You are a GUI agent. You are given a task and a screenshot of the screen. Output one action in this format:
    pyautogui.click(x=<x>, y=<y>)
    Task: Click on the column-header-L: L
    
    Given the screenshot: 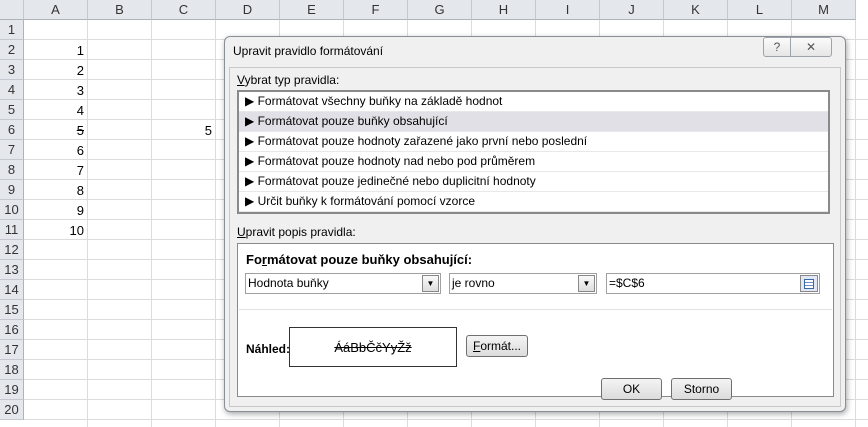 What is the action you would take?
    pyautogui.click(x=760, y=10)
    